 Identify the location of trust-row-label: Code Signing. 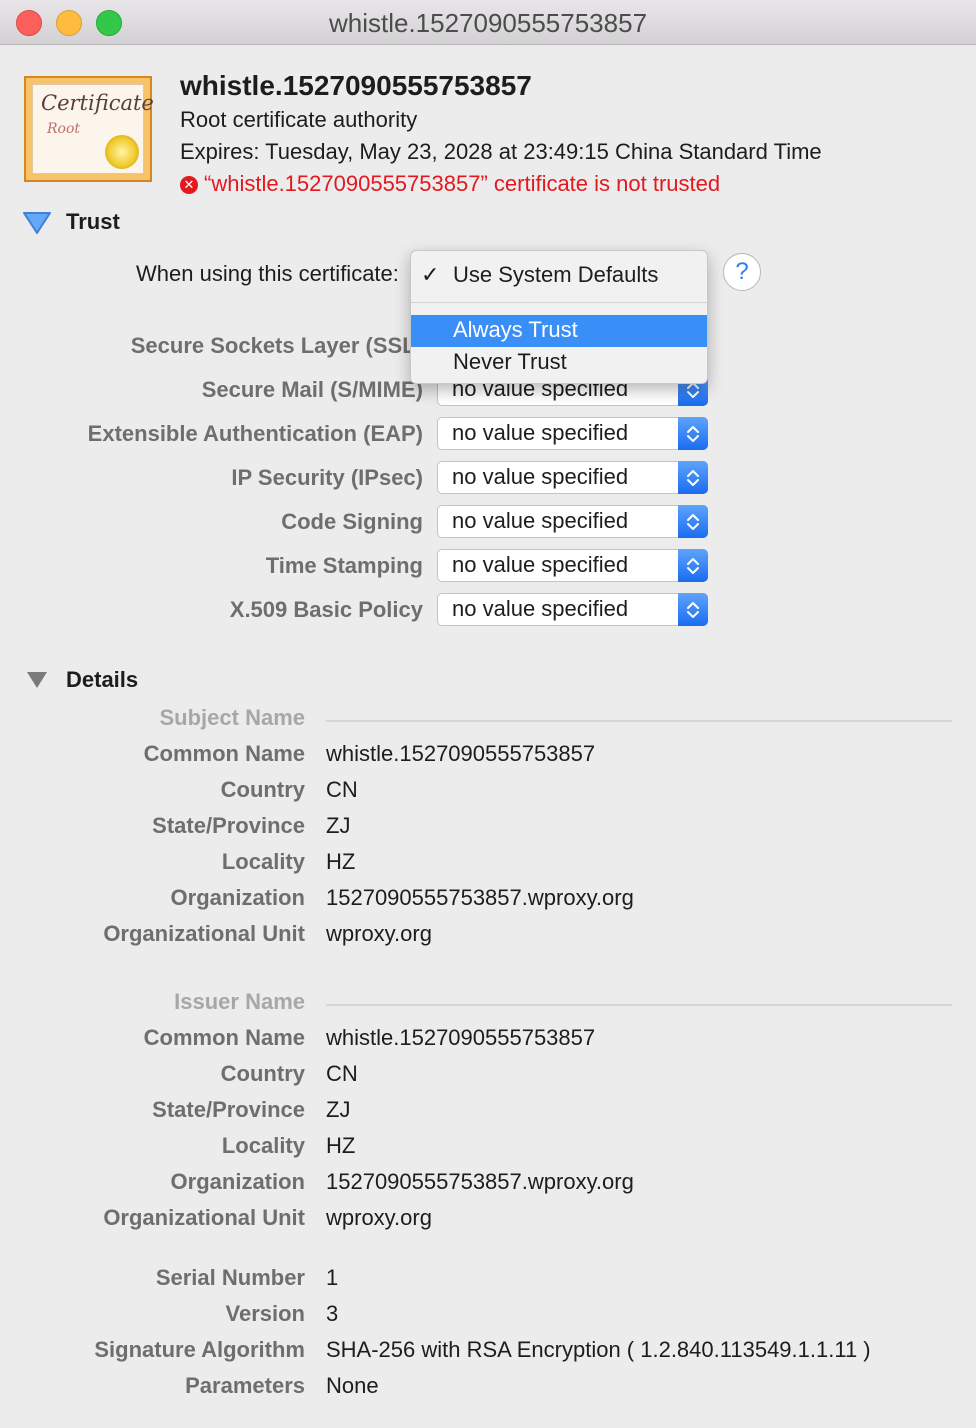
(352, 521).